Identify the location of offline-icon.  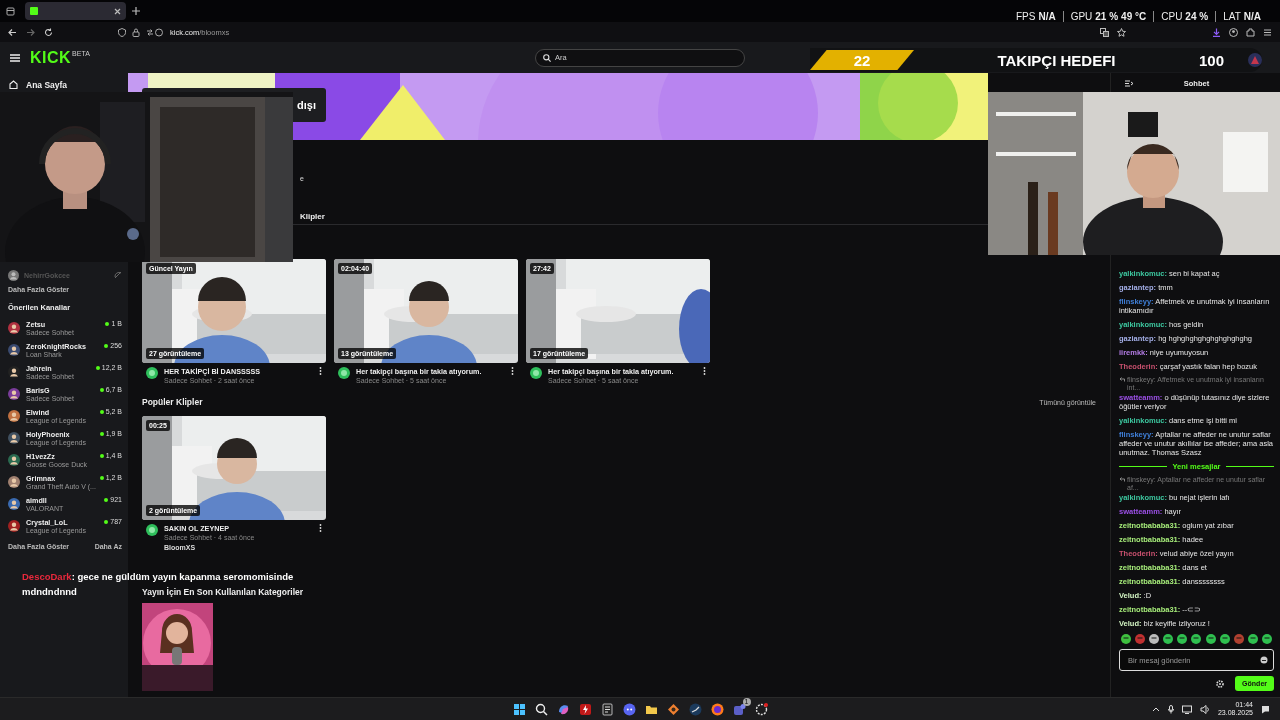
(118, 275).